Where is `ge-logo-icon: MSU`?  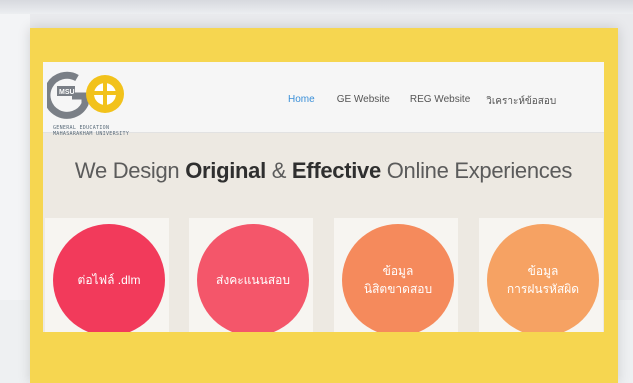 ge-logo-icon: MSU is located at coordinates (83, 95).